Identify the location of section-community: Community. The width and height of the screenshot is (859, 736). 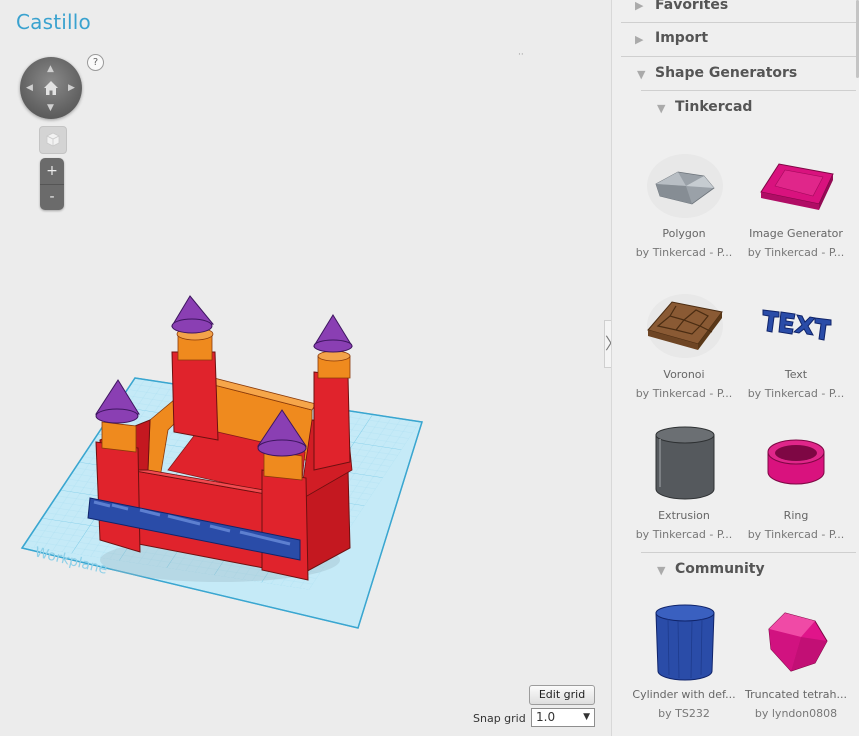
(720, 569).